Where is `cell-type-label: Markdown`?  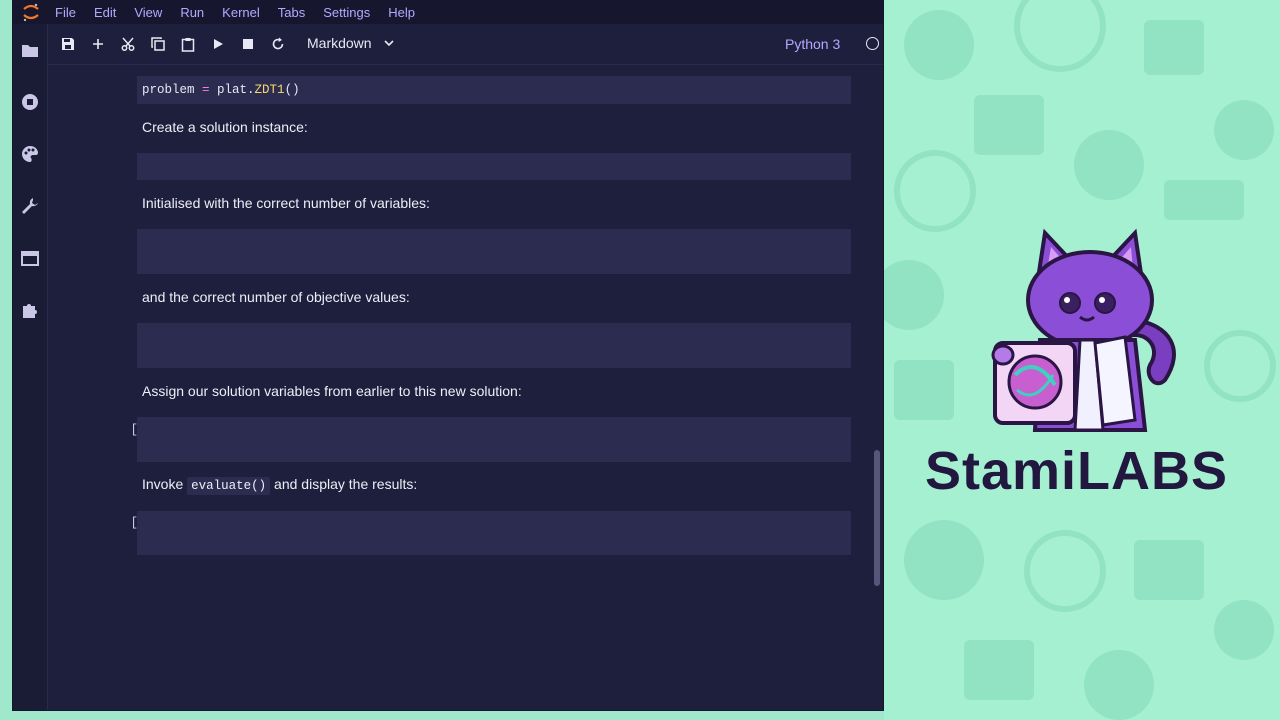
cell-type-label: Markdown is located at coordinates (339, 43).